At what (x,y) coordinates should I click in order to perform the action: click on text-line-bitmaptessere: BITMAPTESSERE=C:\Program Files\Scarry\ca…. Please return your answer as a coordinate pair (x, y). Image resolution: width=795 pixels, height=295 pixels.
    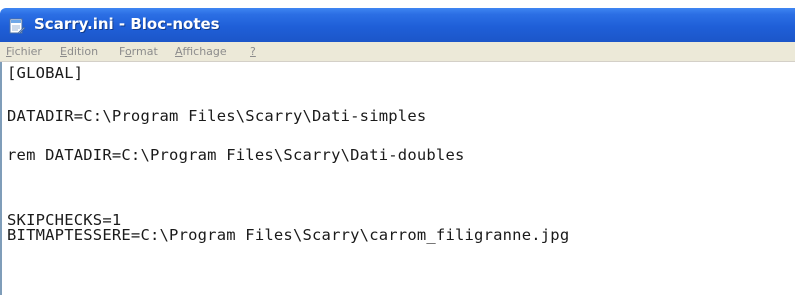
    Looking at the image, I should click on (288, 235).